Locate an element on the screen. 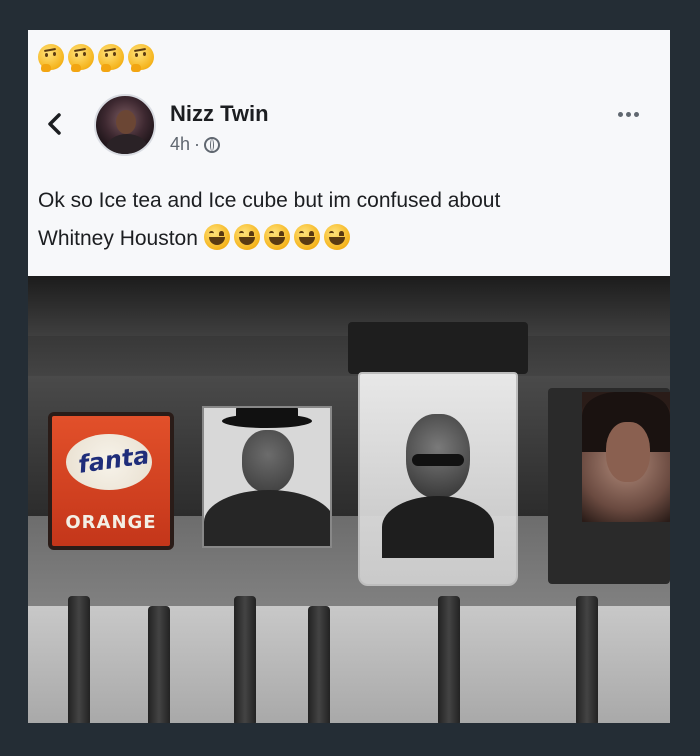 This screenshot has width=700, height=756. back-button is located at coordinates (54, 124).